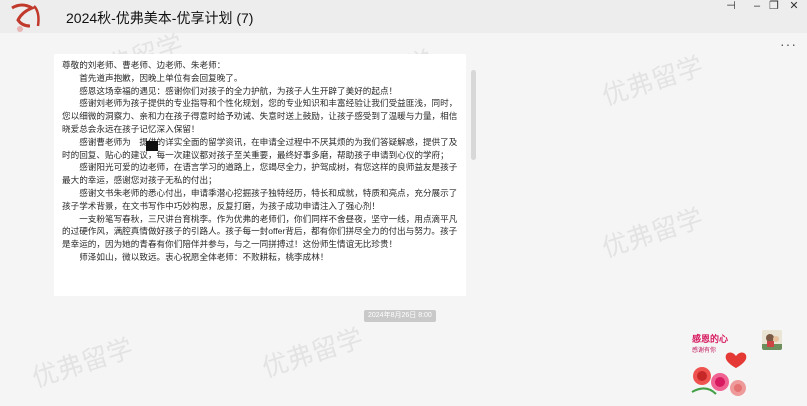 This screenshot has height=406, width=807. I want to click on restore-button: ❐, so click(774, 7).